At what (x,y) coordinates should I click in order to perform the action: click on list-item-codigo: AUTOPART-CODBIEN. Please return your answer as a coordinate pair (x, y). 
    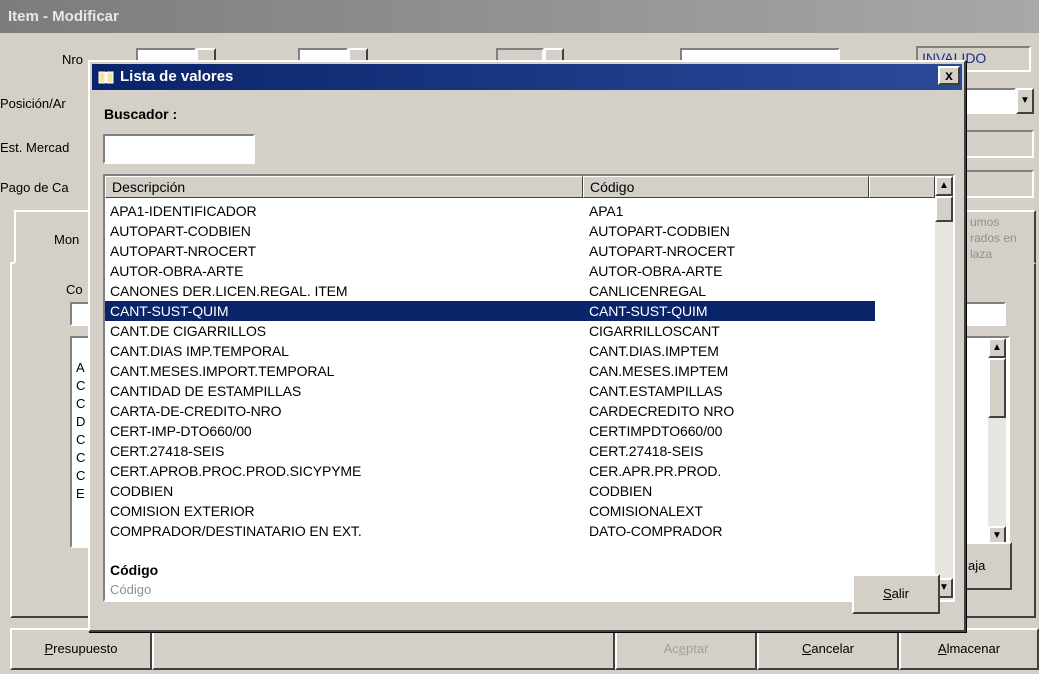
    Looking at the image, I should click on (659, 231).